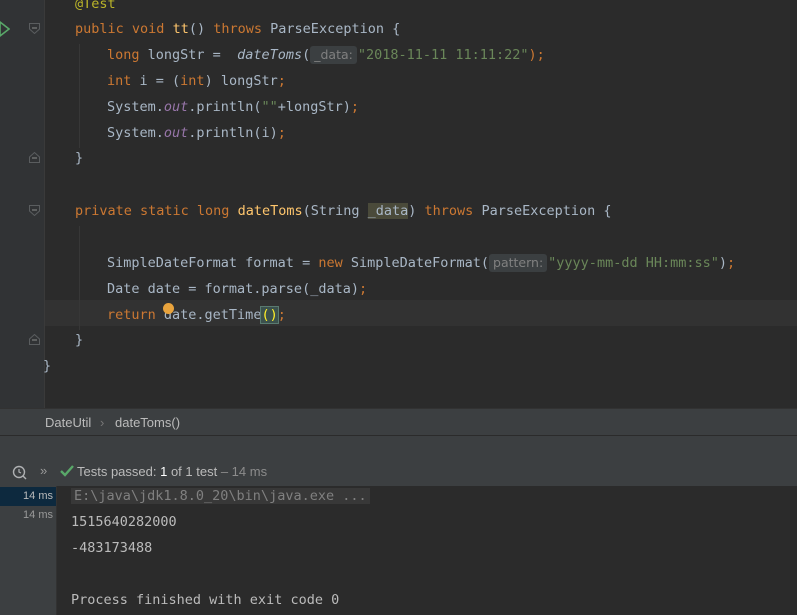 Image resolution: width=797 pixels, height=615 pixels. I want to click on string-literal: "2018-11-11 11:11:22", so click(443, 55).